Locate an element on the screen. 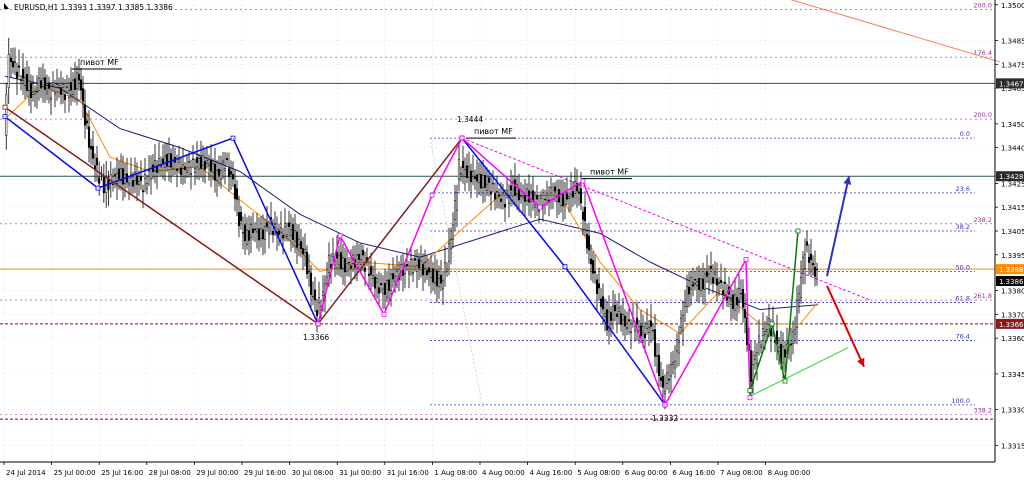 This screenshot has width=1024, height=486. y-tick-label: 1.3415 is located at coordinates (1012, 208).